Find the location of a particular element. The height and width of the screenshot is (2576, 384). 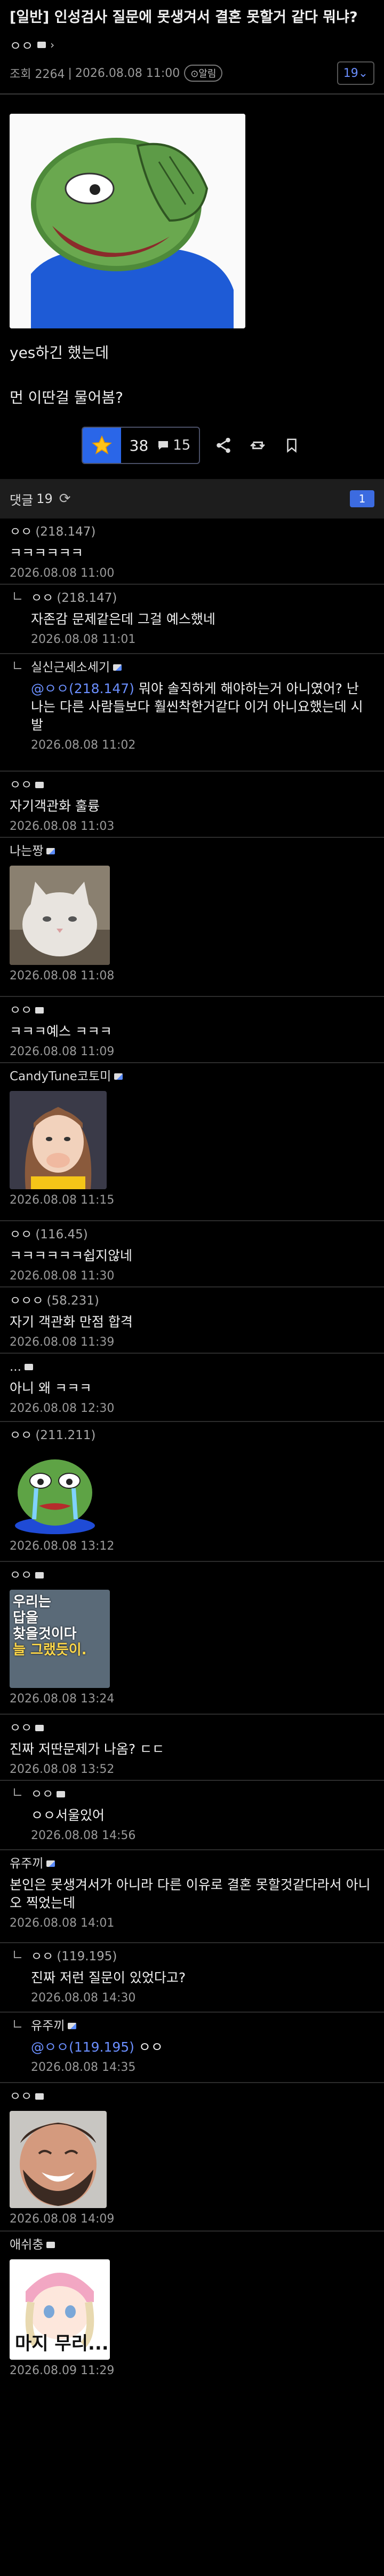

notify-button: ⊙알림 is located at coordinates (203, 73).